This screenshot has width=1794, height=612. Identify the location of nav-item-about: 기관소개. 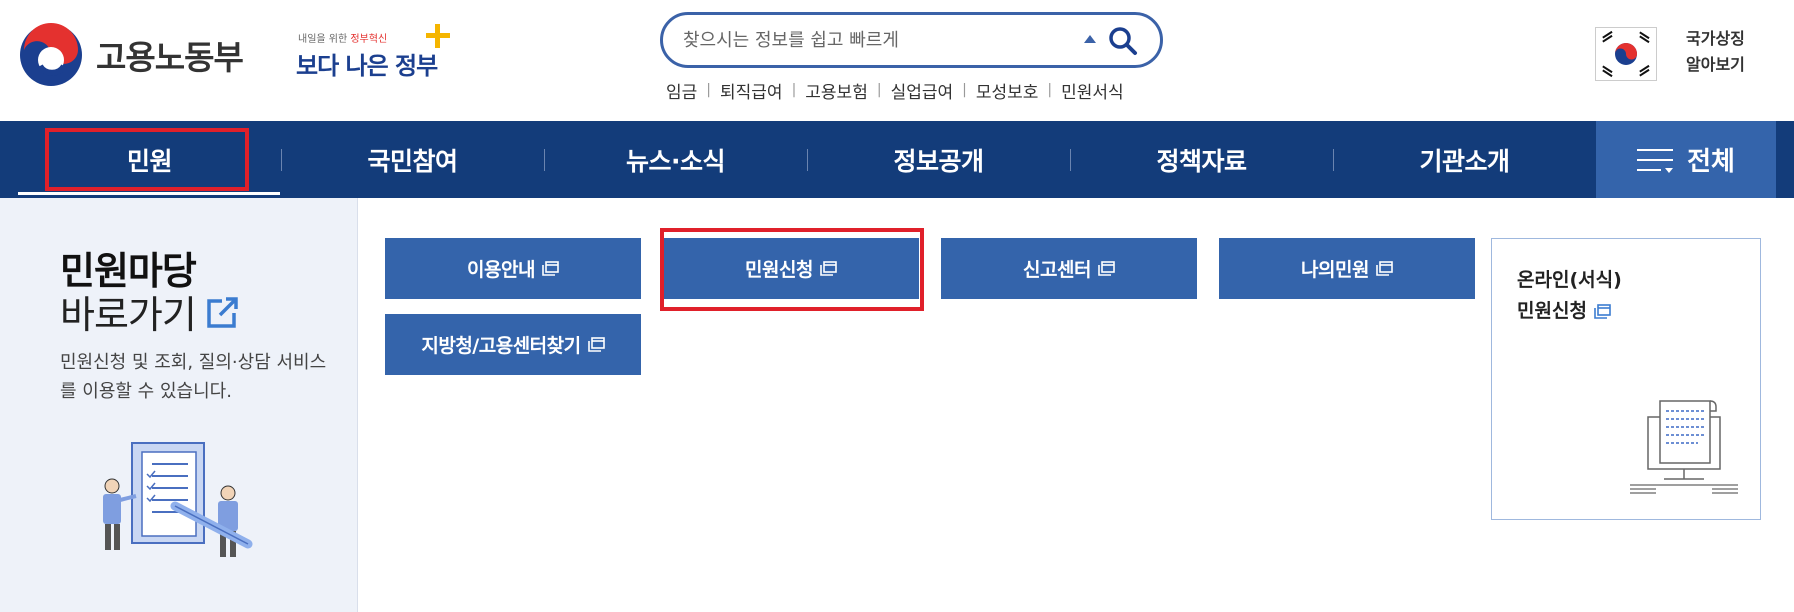
(1464, 159).